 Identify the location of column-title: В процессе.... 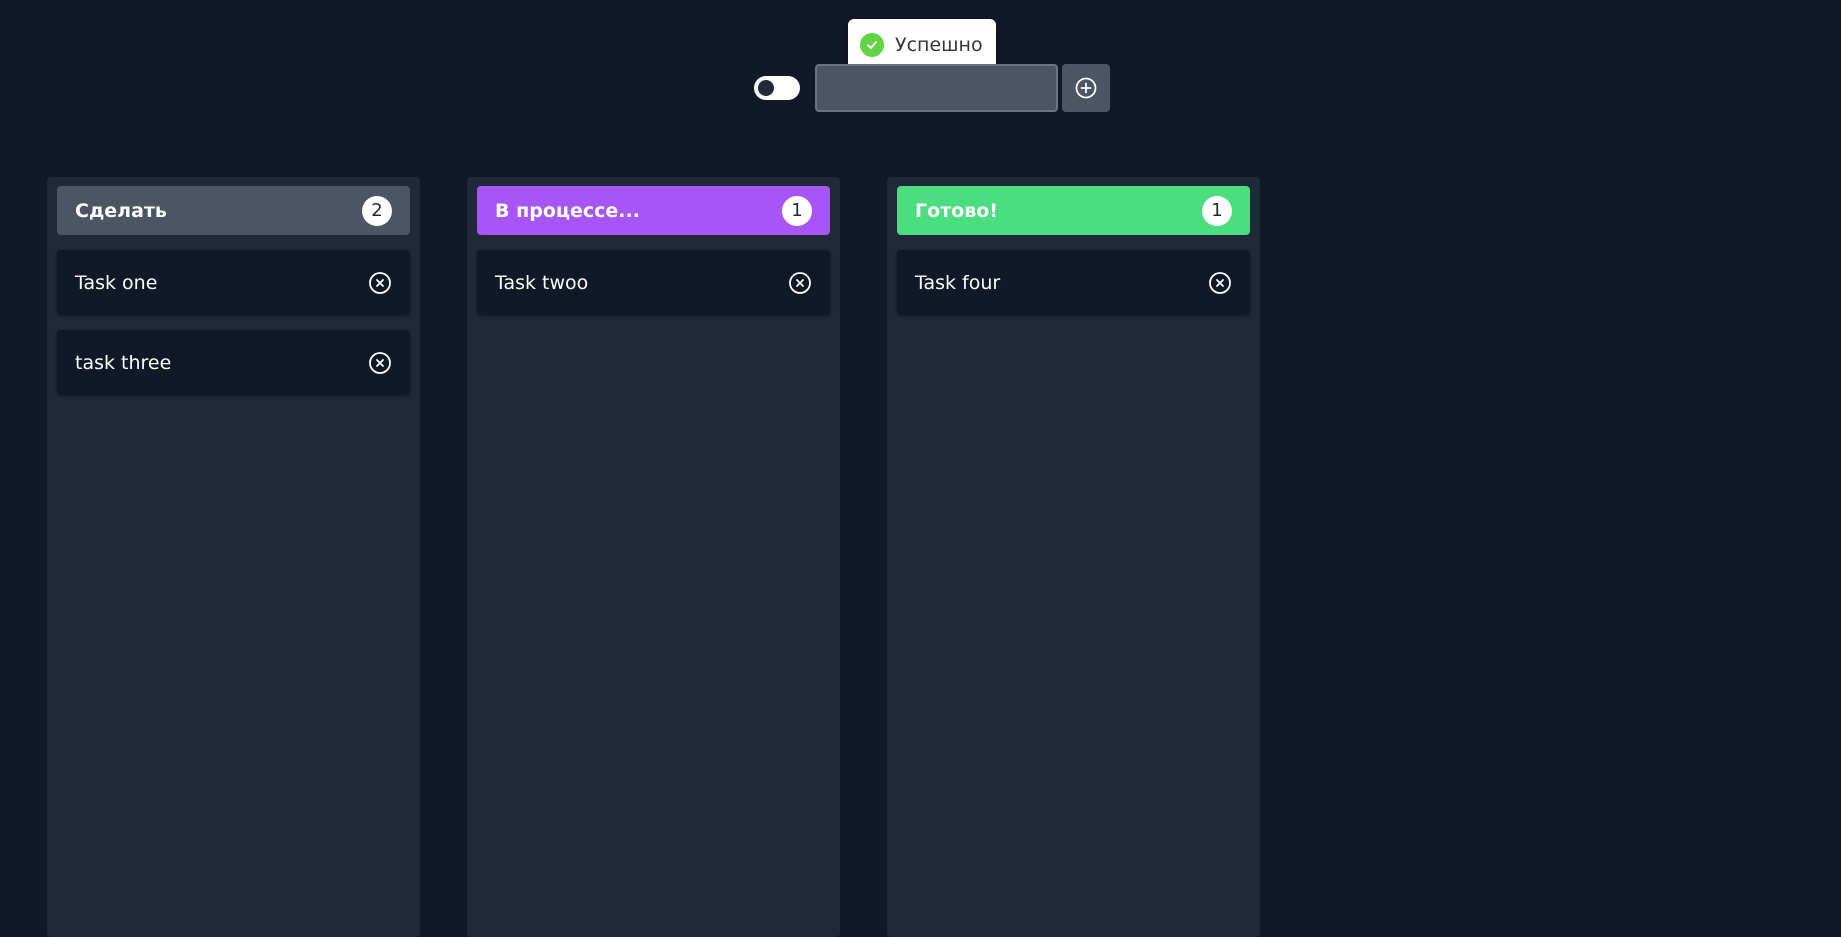
(567, 210).